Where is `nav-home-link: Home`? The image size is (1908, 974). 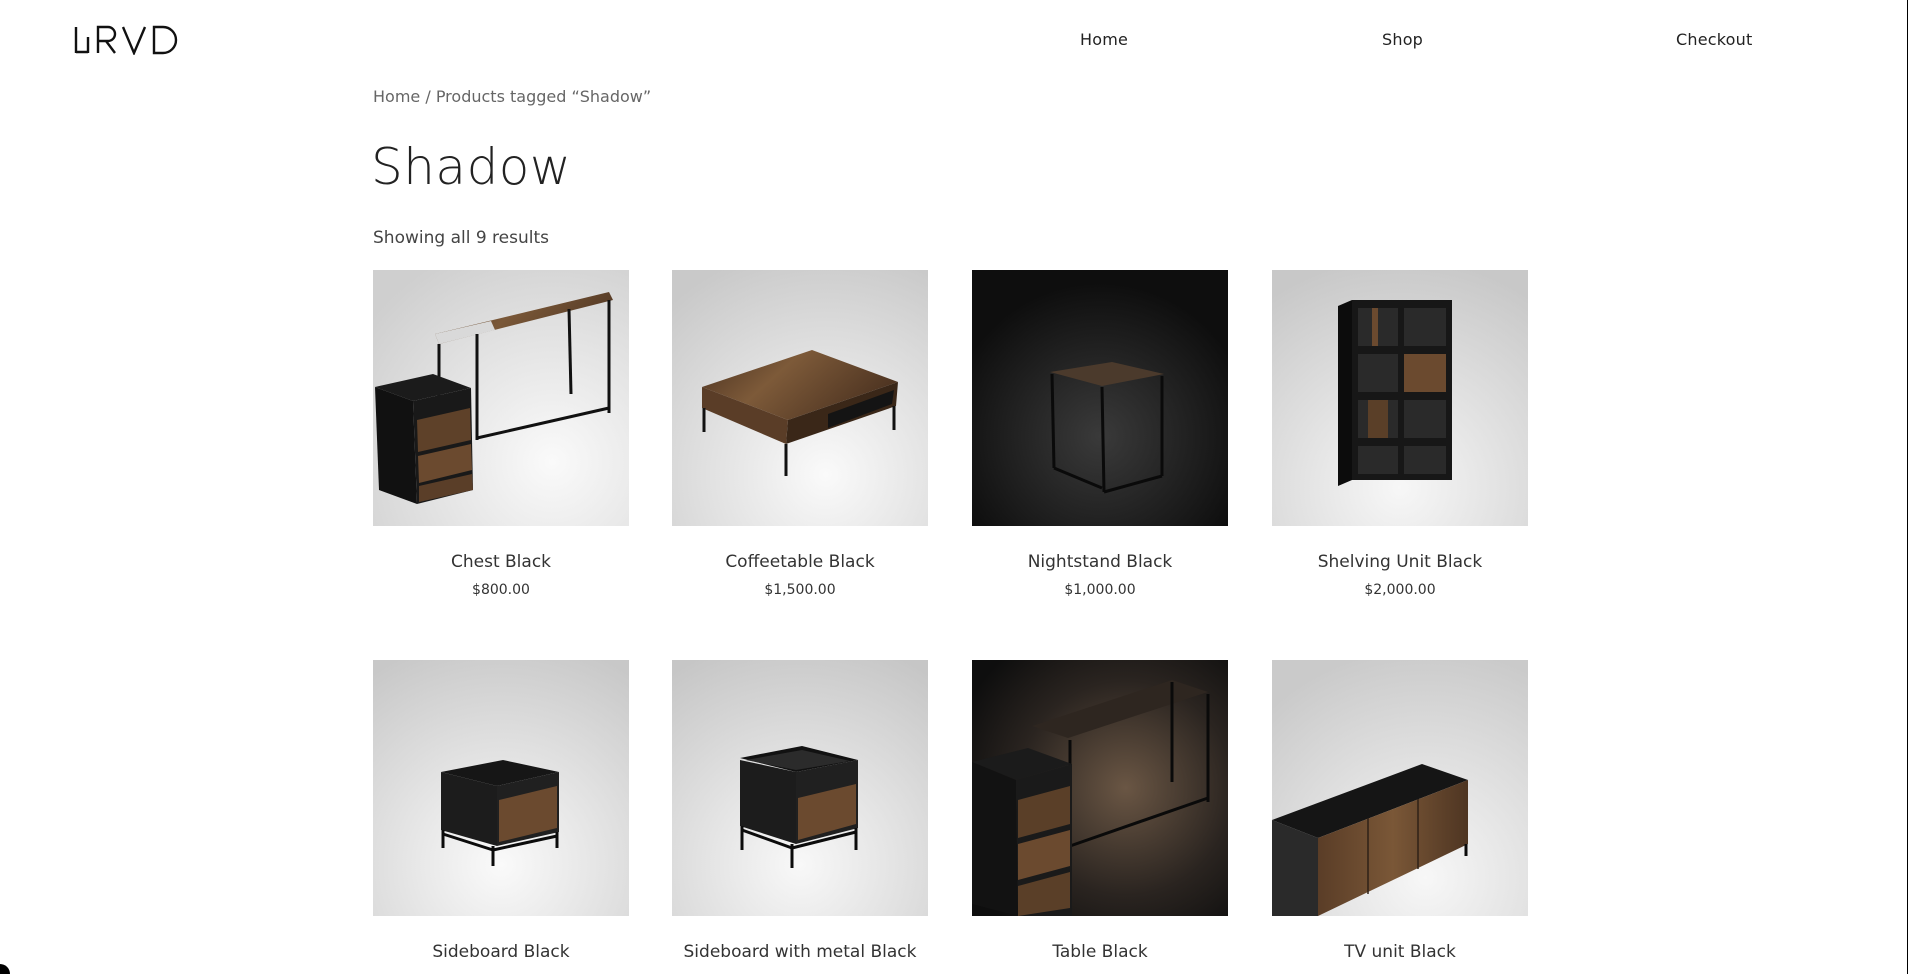 nav-home-link: Home is located at coordinates (1104, 39).